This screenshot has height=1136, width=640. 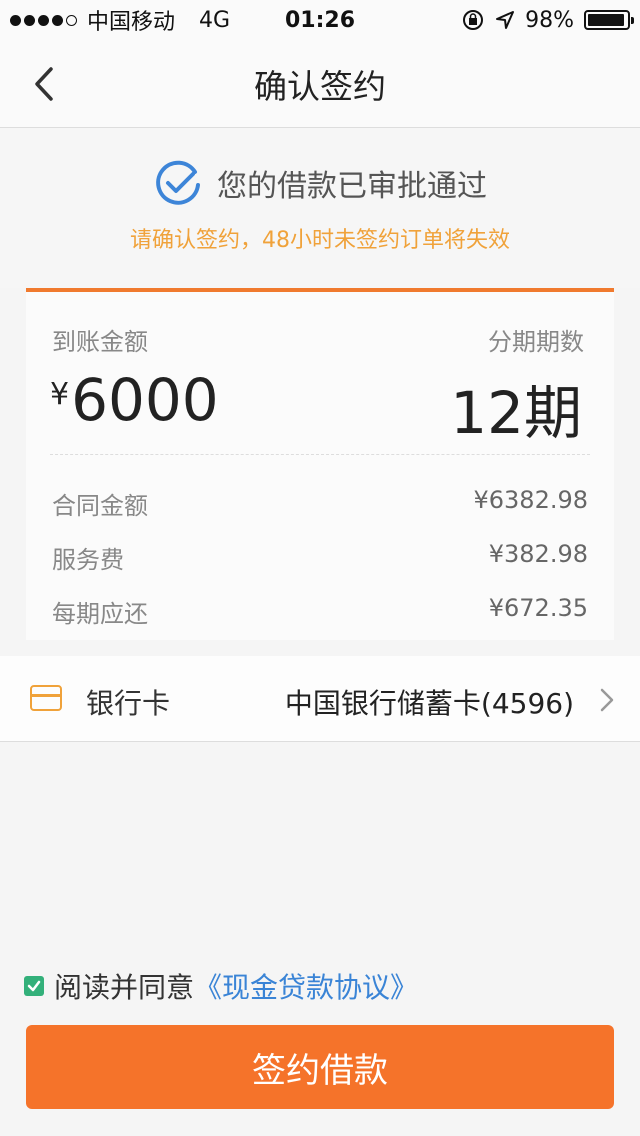 I want to click on approval-section: 您的借款已审批通过 请确认签约，48小时未签约订单将失效, so click(x=320, y=208).